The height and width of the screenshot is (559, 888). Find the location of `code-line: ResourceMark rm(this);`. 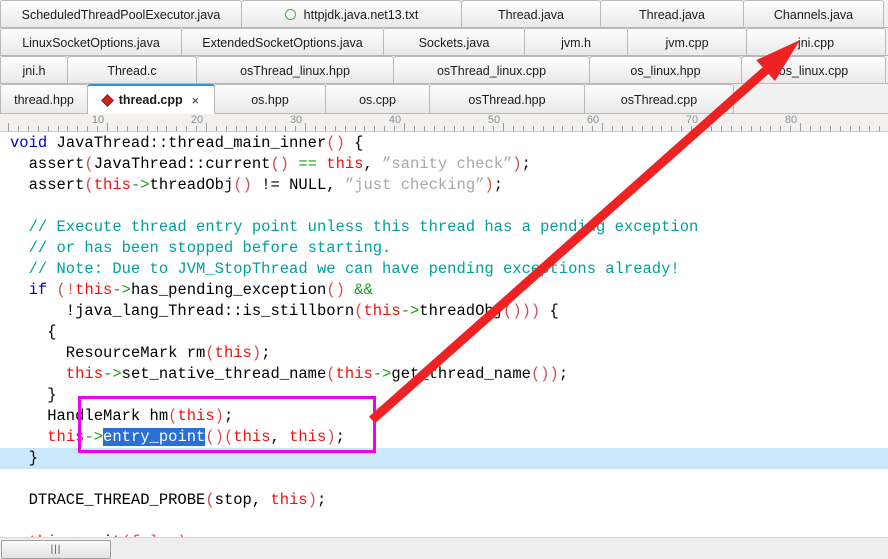

code-line: ResourceMark rm(this); is located at coordinates (444, 353).